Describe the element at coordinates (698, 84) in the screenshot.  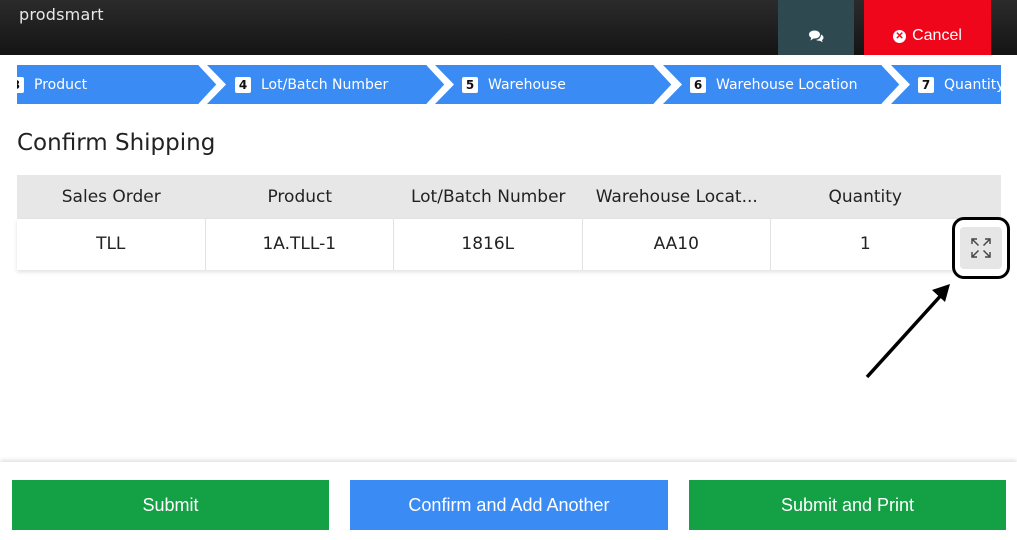
I see `step-number: 6` at that location.